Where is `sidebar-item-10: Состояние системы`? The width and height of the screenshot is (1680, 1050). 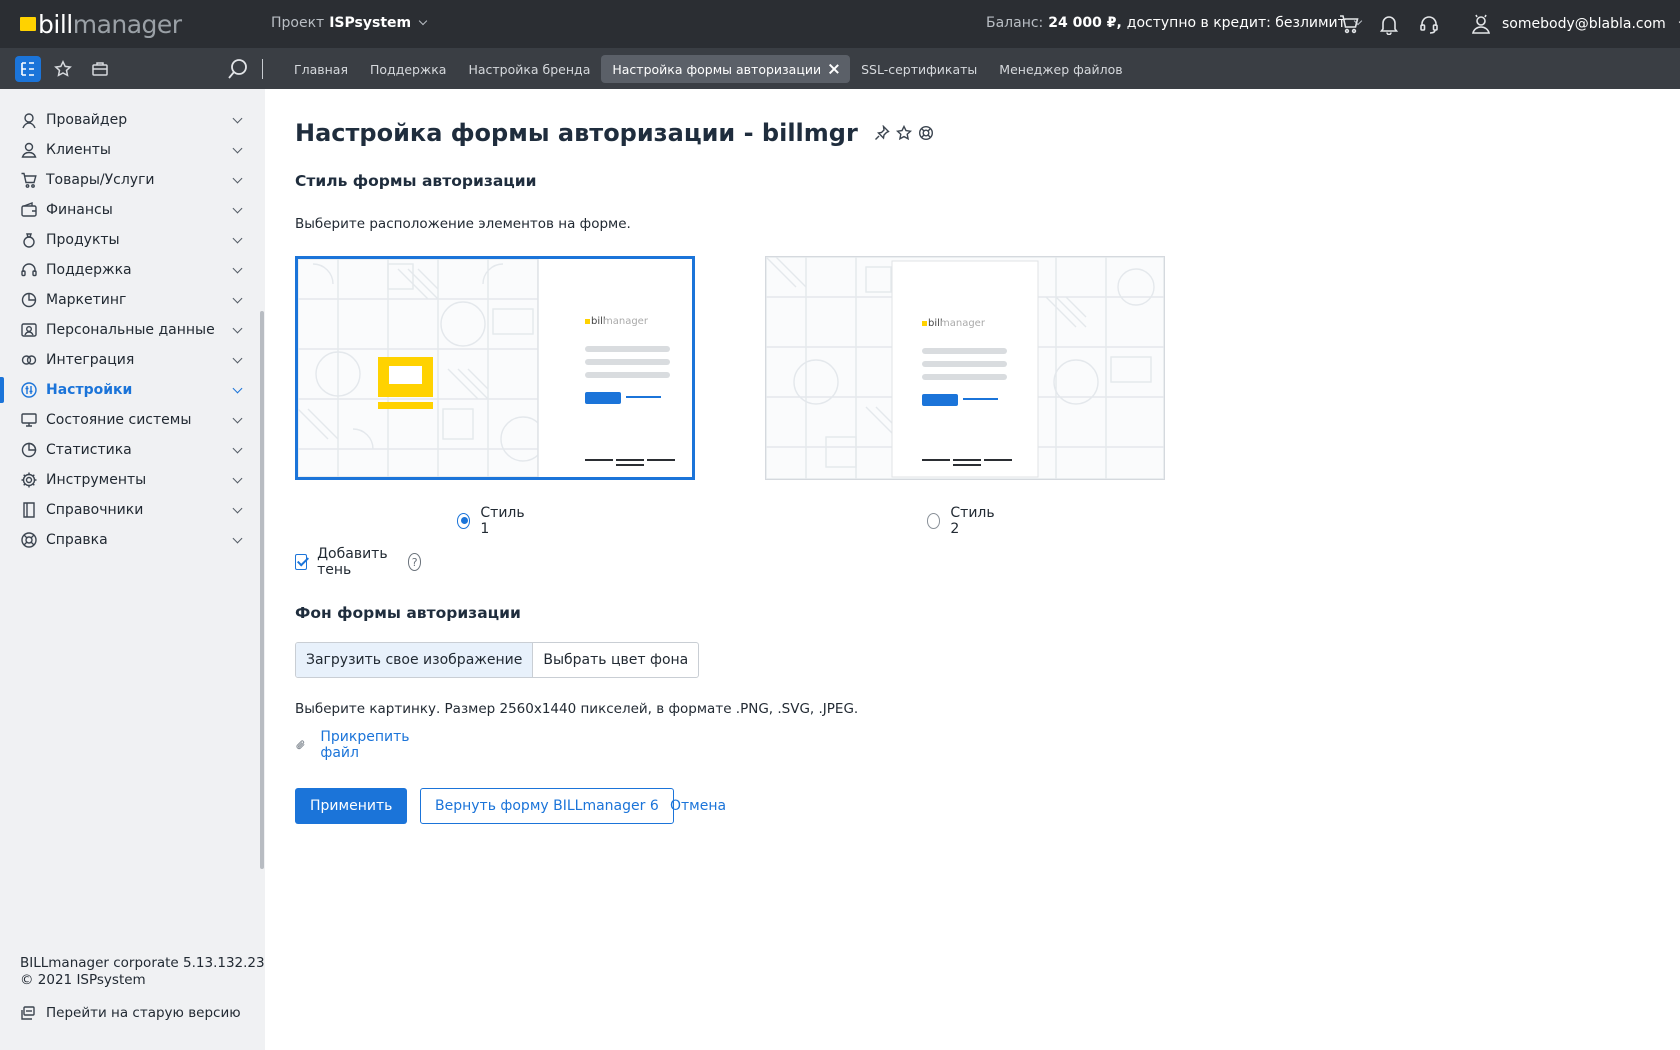
sidebar-item-10: Состояние системы is located at coordinates (130, 420).